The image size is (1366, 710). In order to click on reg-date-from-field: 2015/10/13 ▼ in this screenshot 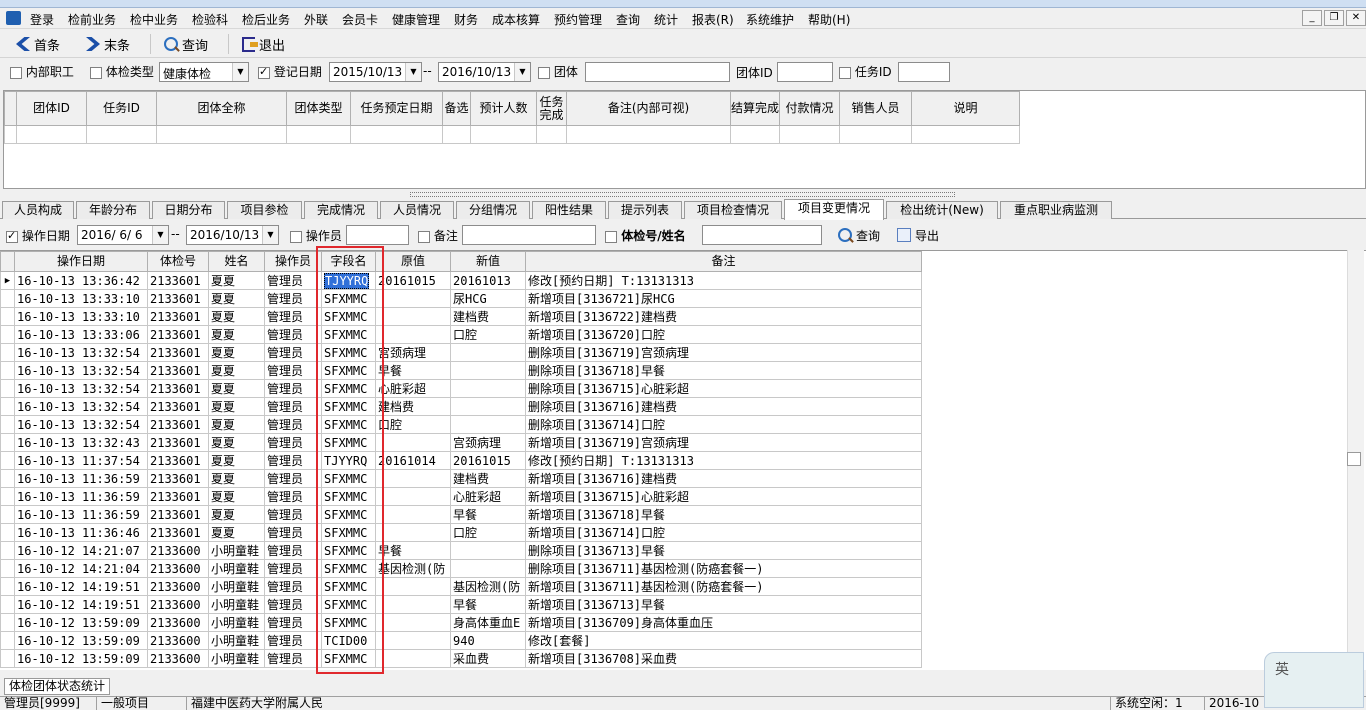, I will do `click(375, 72)`.